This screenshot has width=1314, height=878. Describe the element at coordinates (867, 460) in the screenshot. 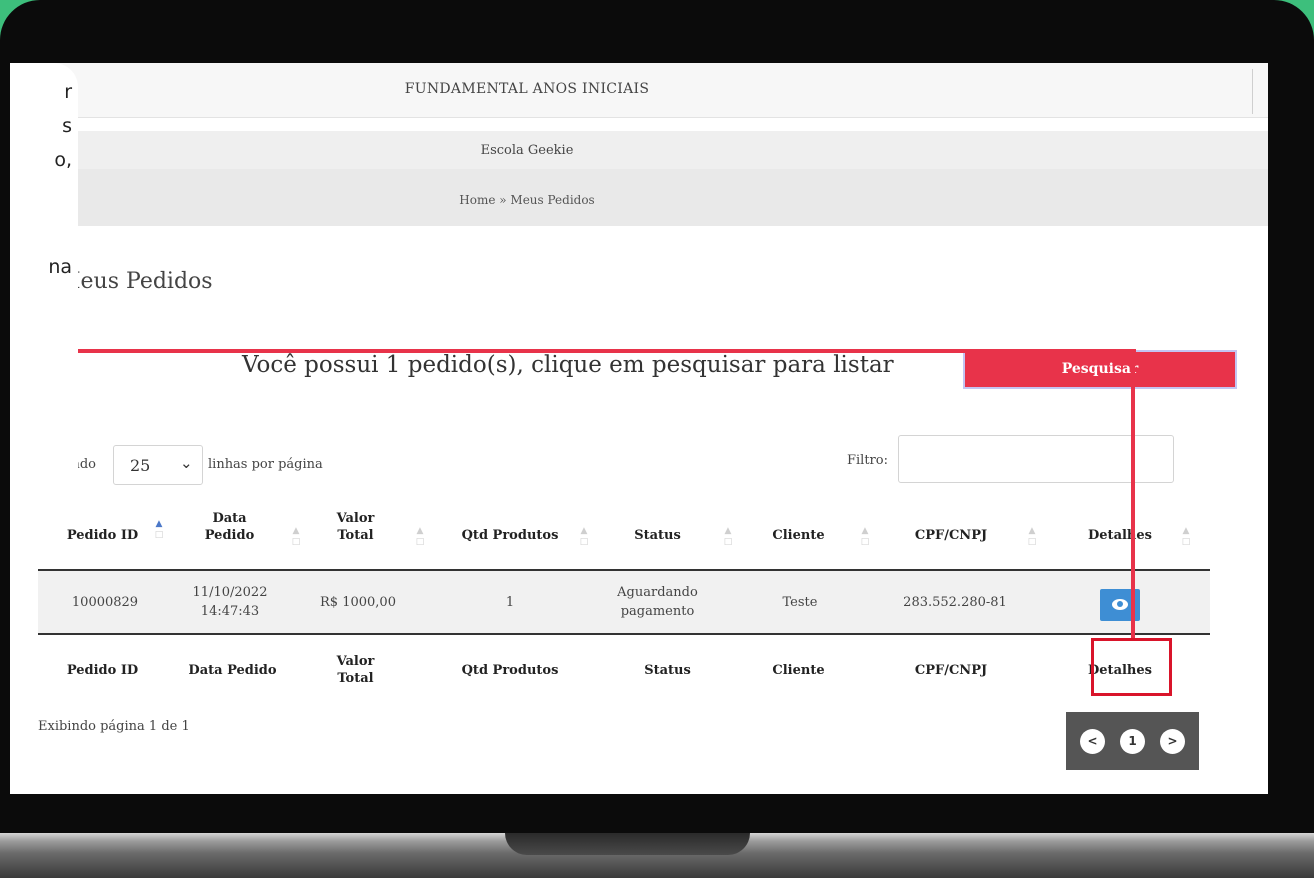

I see `filter-label: Filtro:` at that location.